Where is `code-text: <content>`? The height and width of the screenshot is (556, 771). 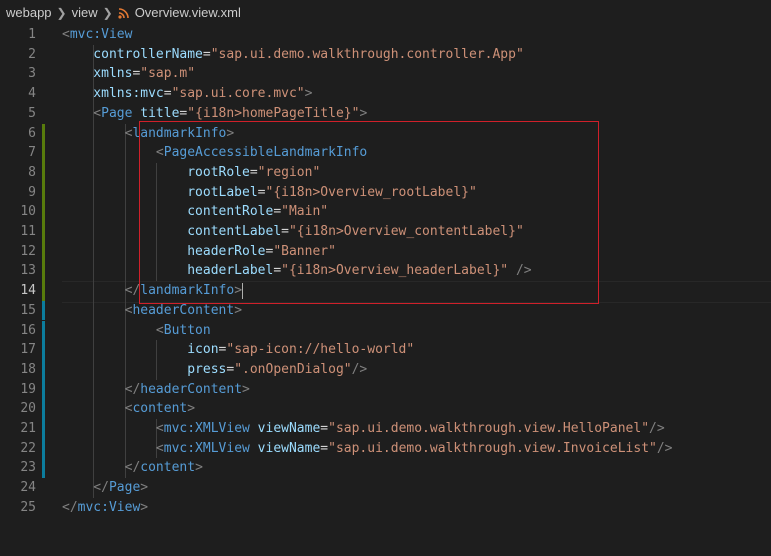
code-text: <content> is located at coordinates (129, 409).